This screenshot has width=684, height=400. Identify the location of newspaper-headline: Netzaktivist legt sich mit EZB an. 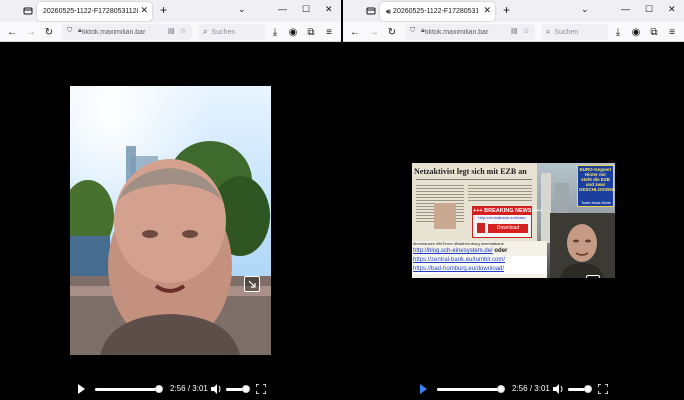
(470, 171).